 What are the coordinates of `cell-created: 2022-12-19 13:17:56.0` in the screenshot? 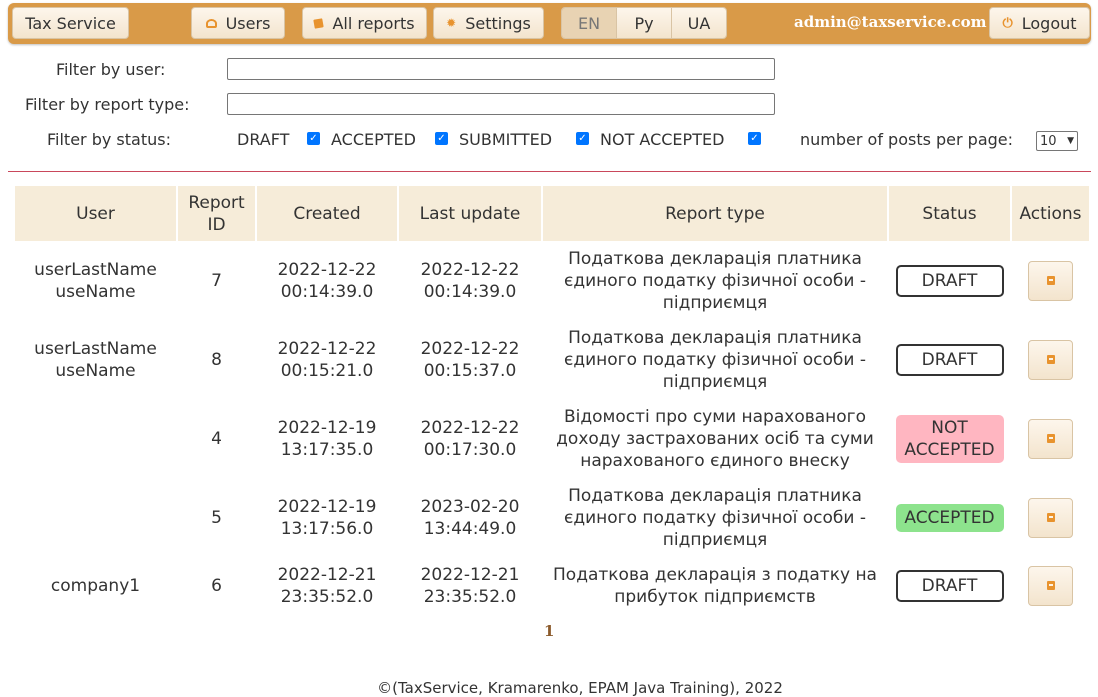 It's located at (327, 517).